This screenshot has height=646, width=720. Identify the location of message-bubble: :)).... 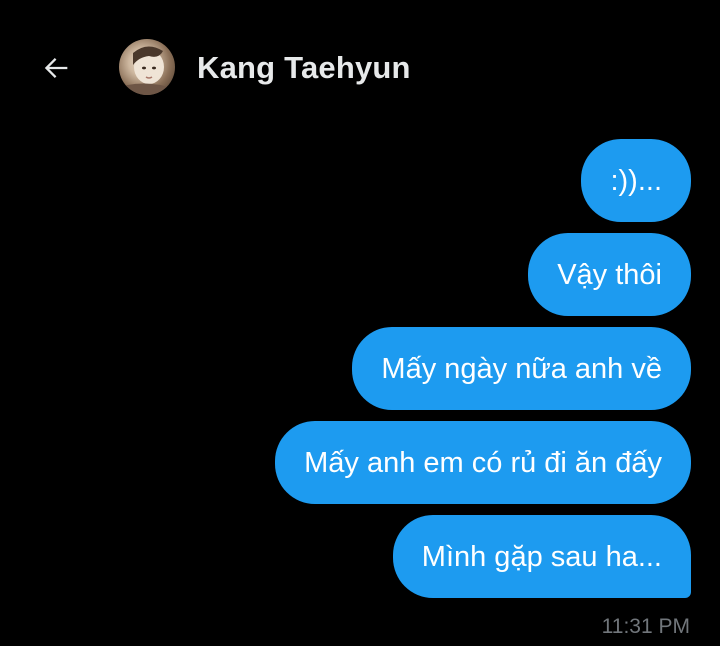
(636, 180).